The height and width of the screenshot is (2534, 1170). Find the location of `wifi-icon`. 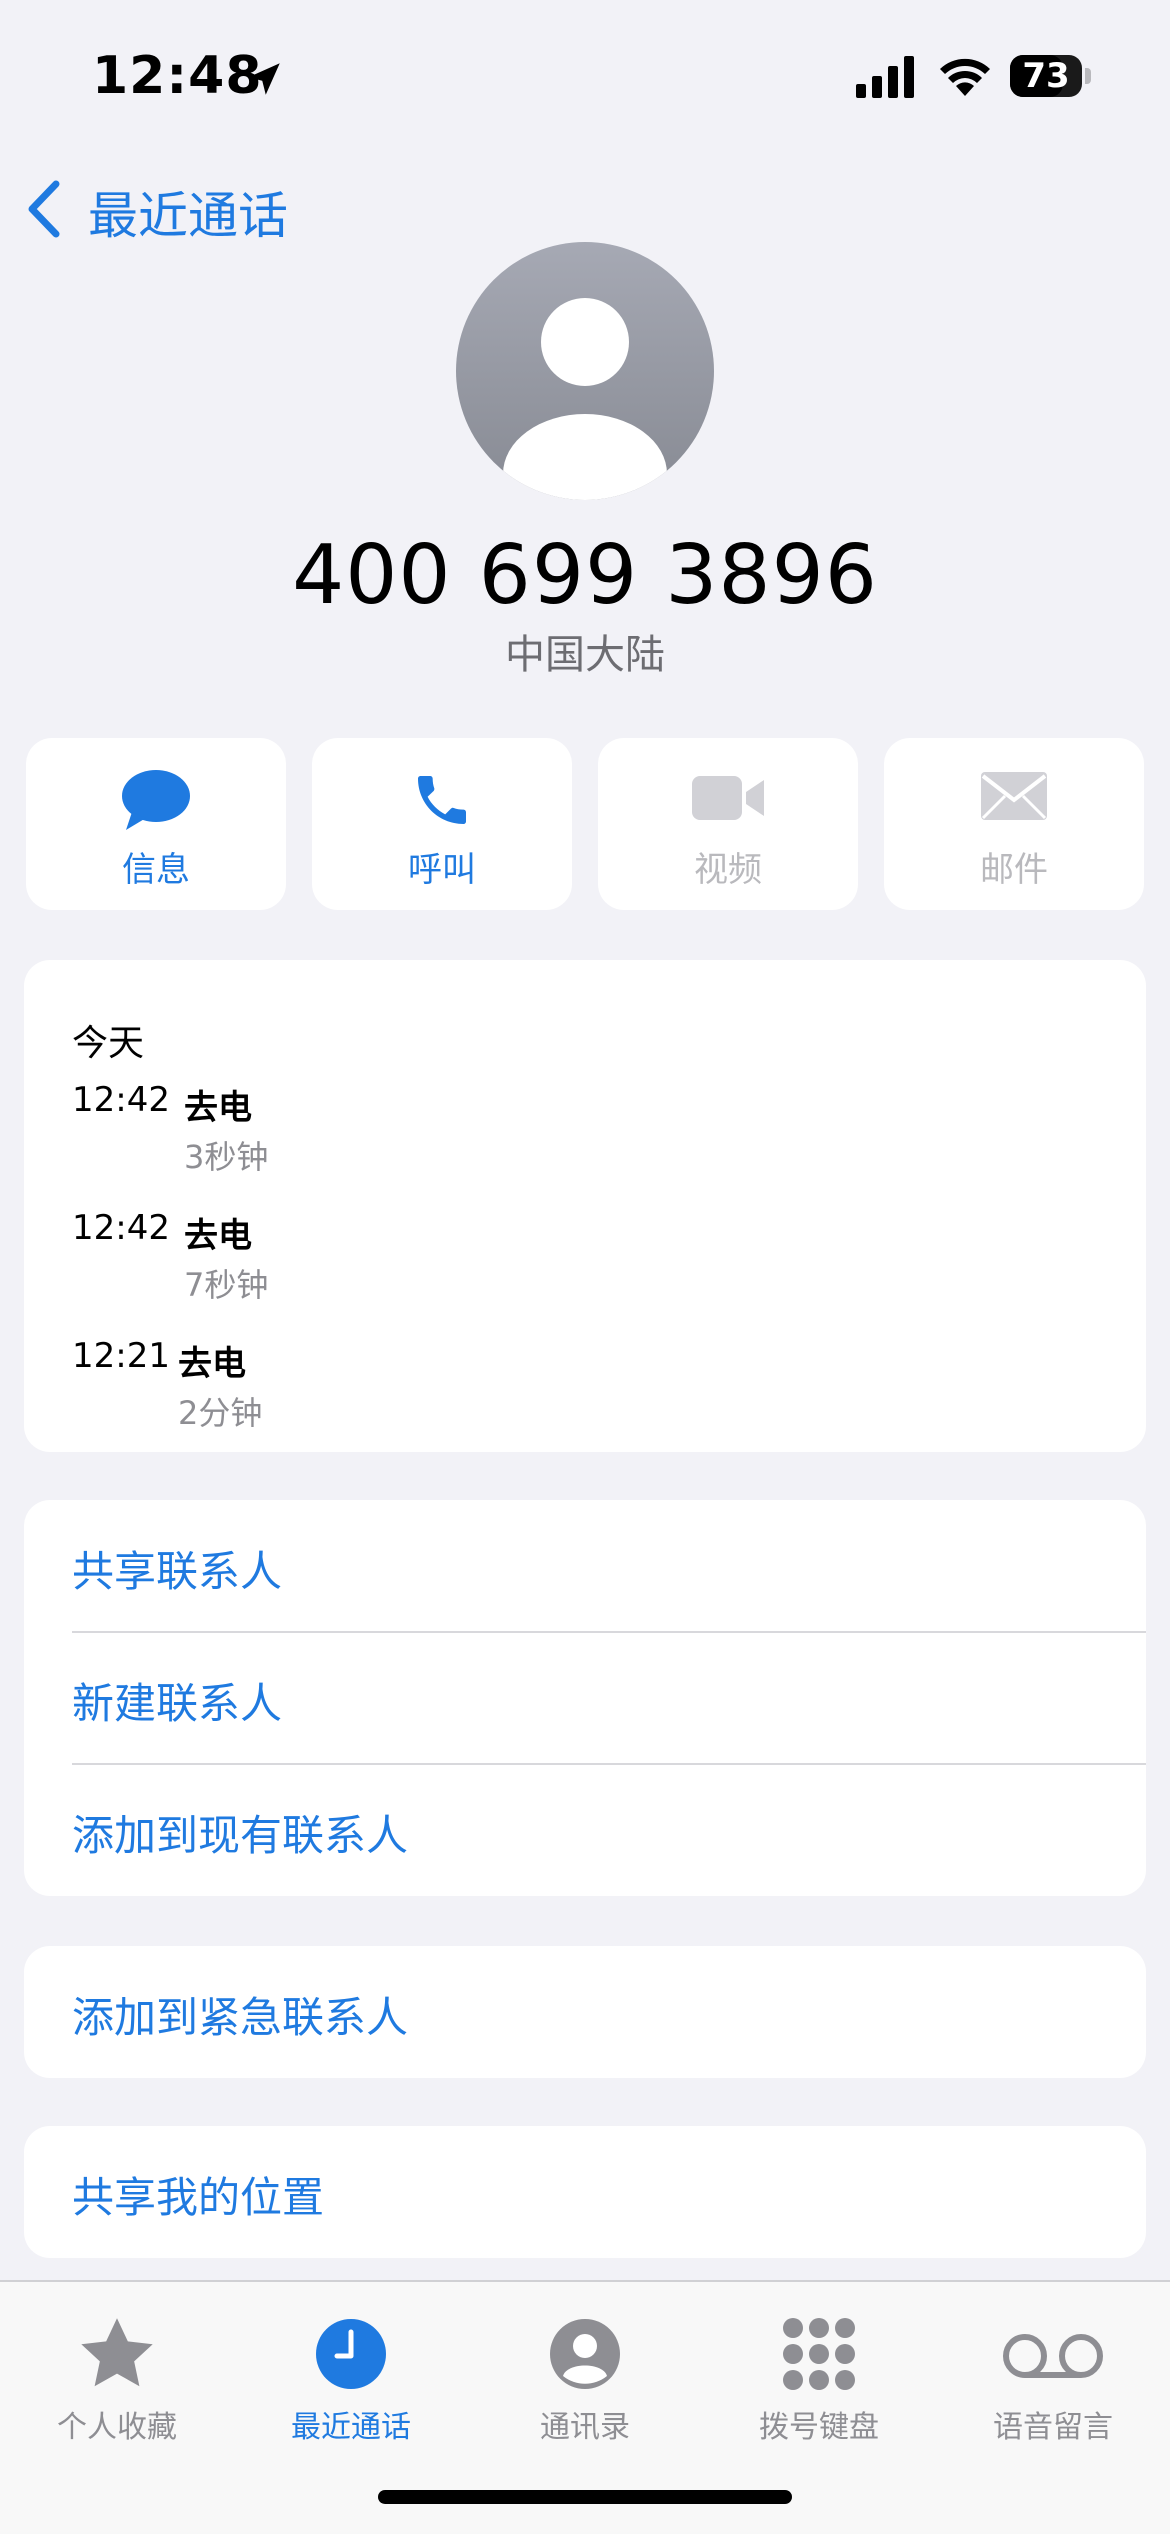

wifi-icon is located at coordinates (965, 77).